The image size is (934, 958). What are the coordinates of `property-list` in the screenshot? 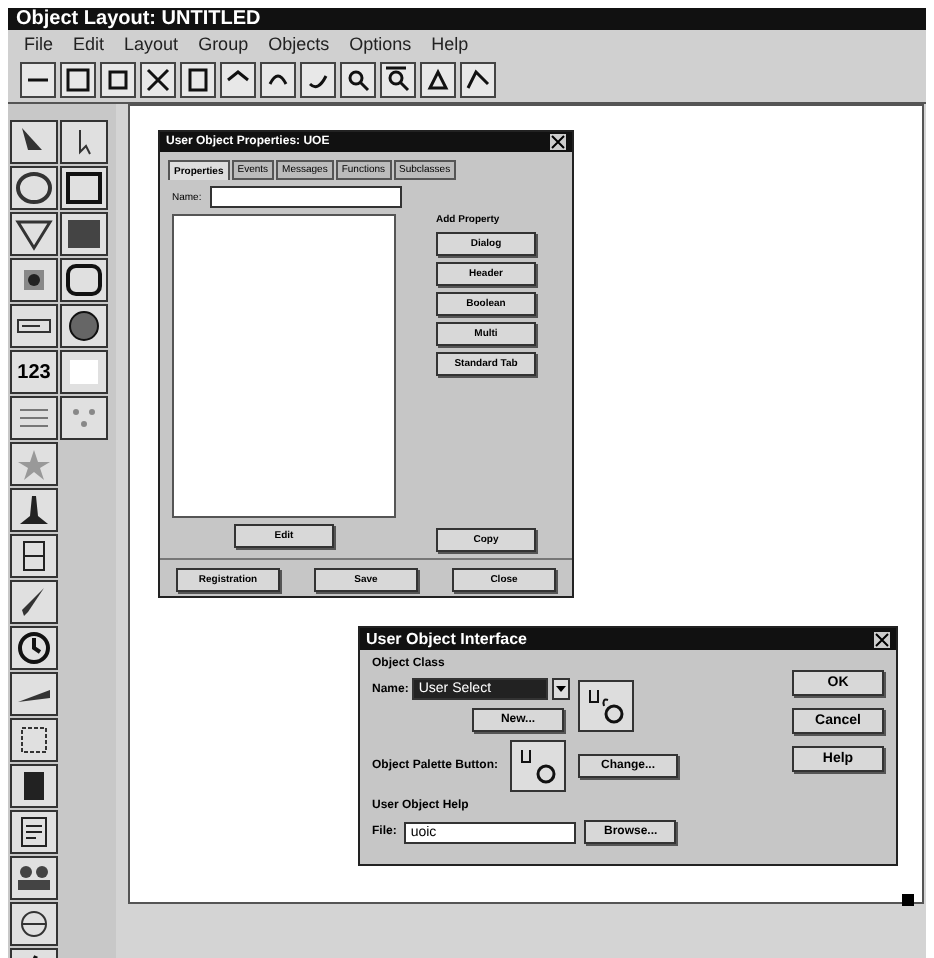 It's located at (284, 366).